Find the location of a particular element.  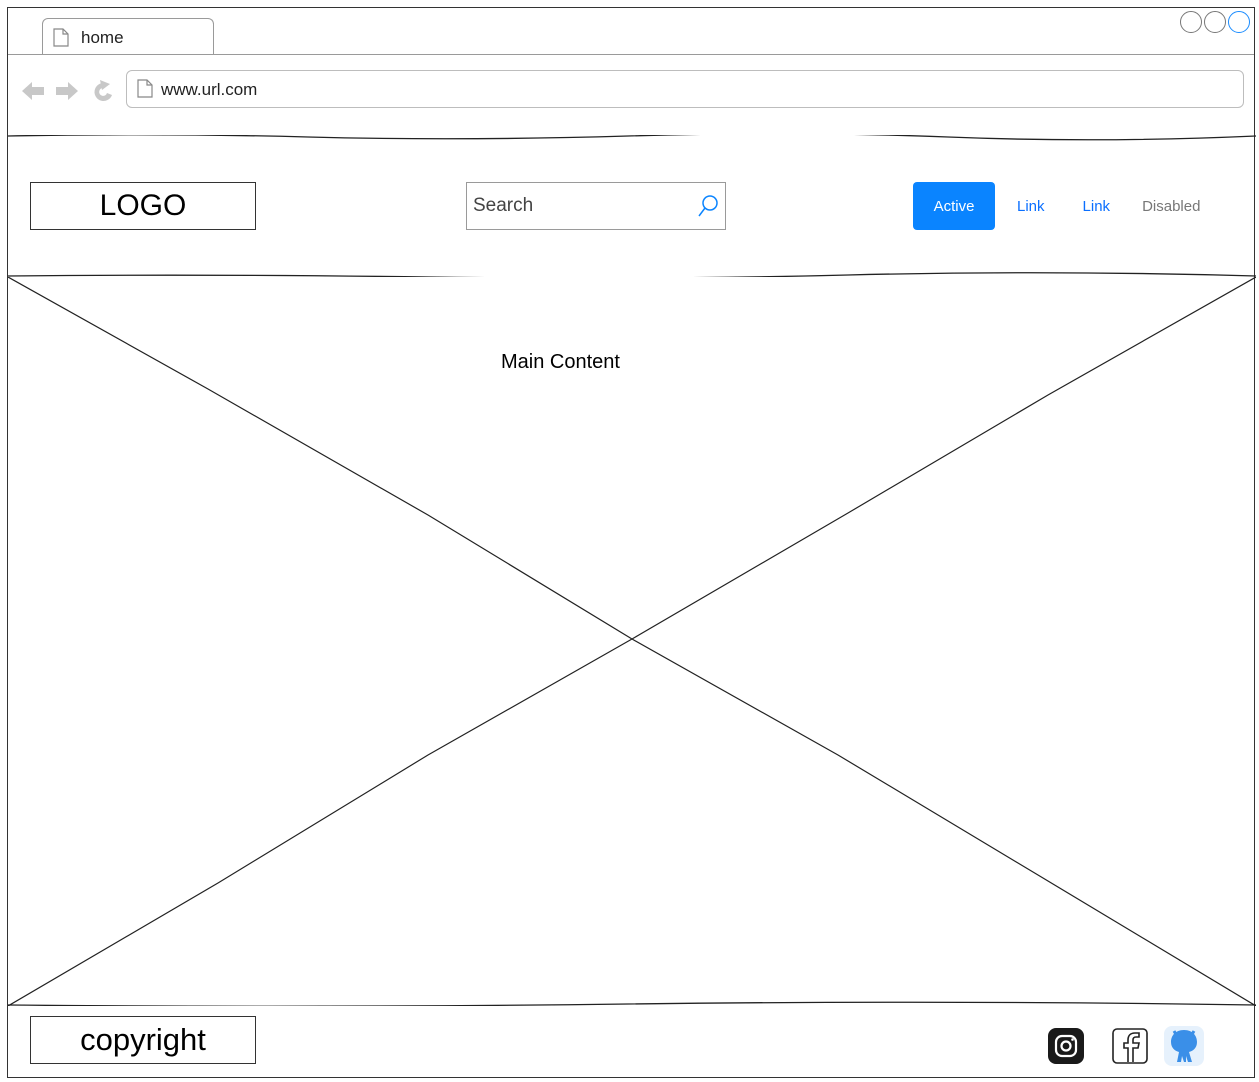

address-bar-row: www.url.com is located at coordinates (631, 90).